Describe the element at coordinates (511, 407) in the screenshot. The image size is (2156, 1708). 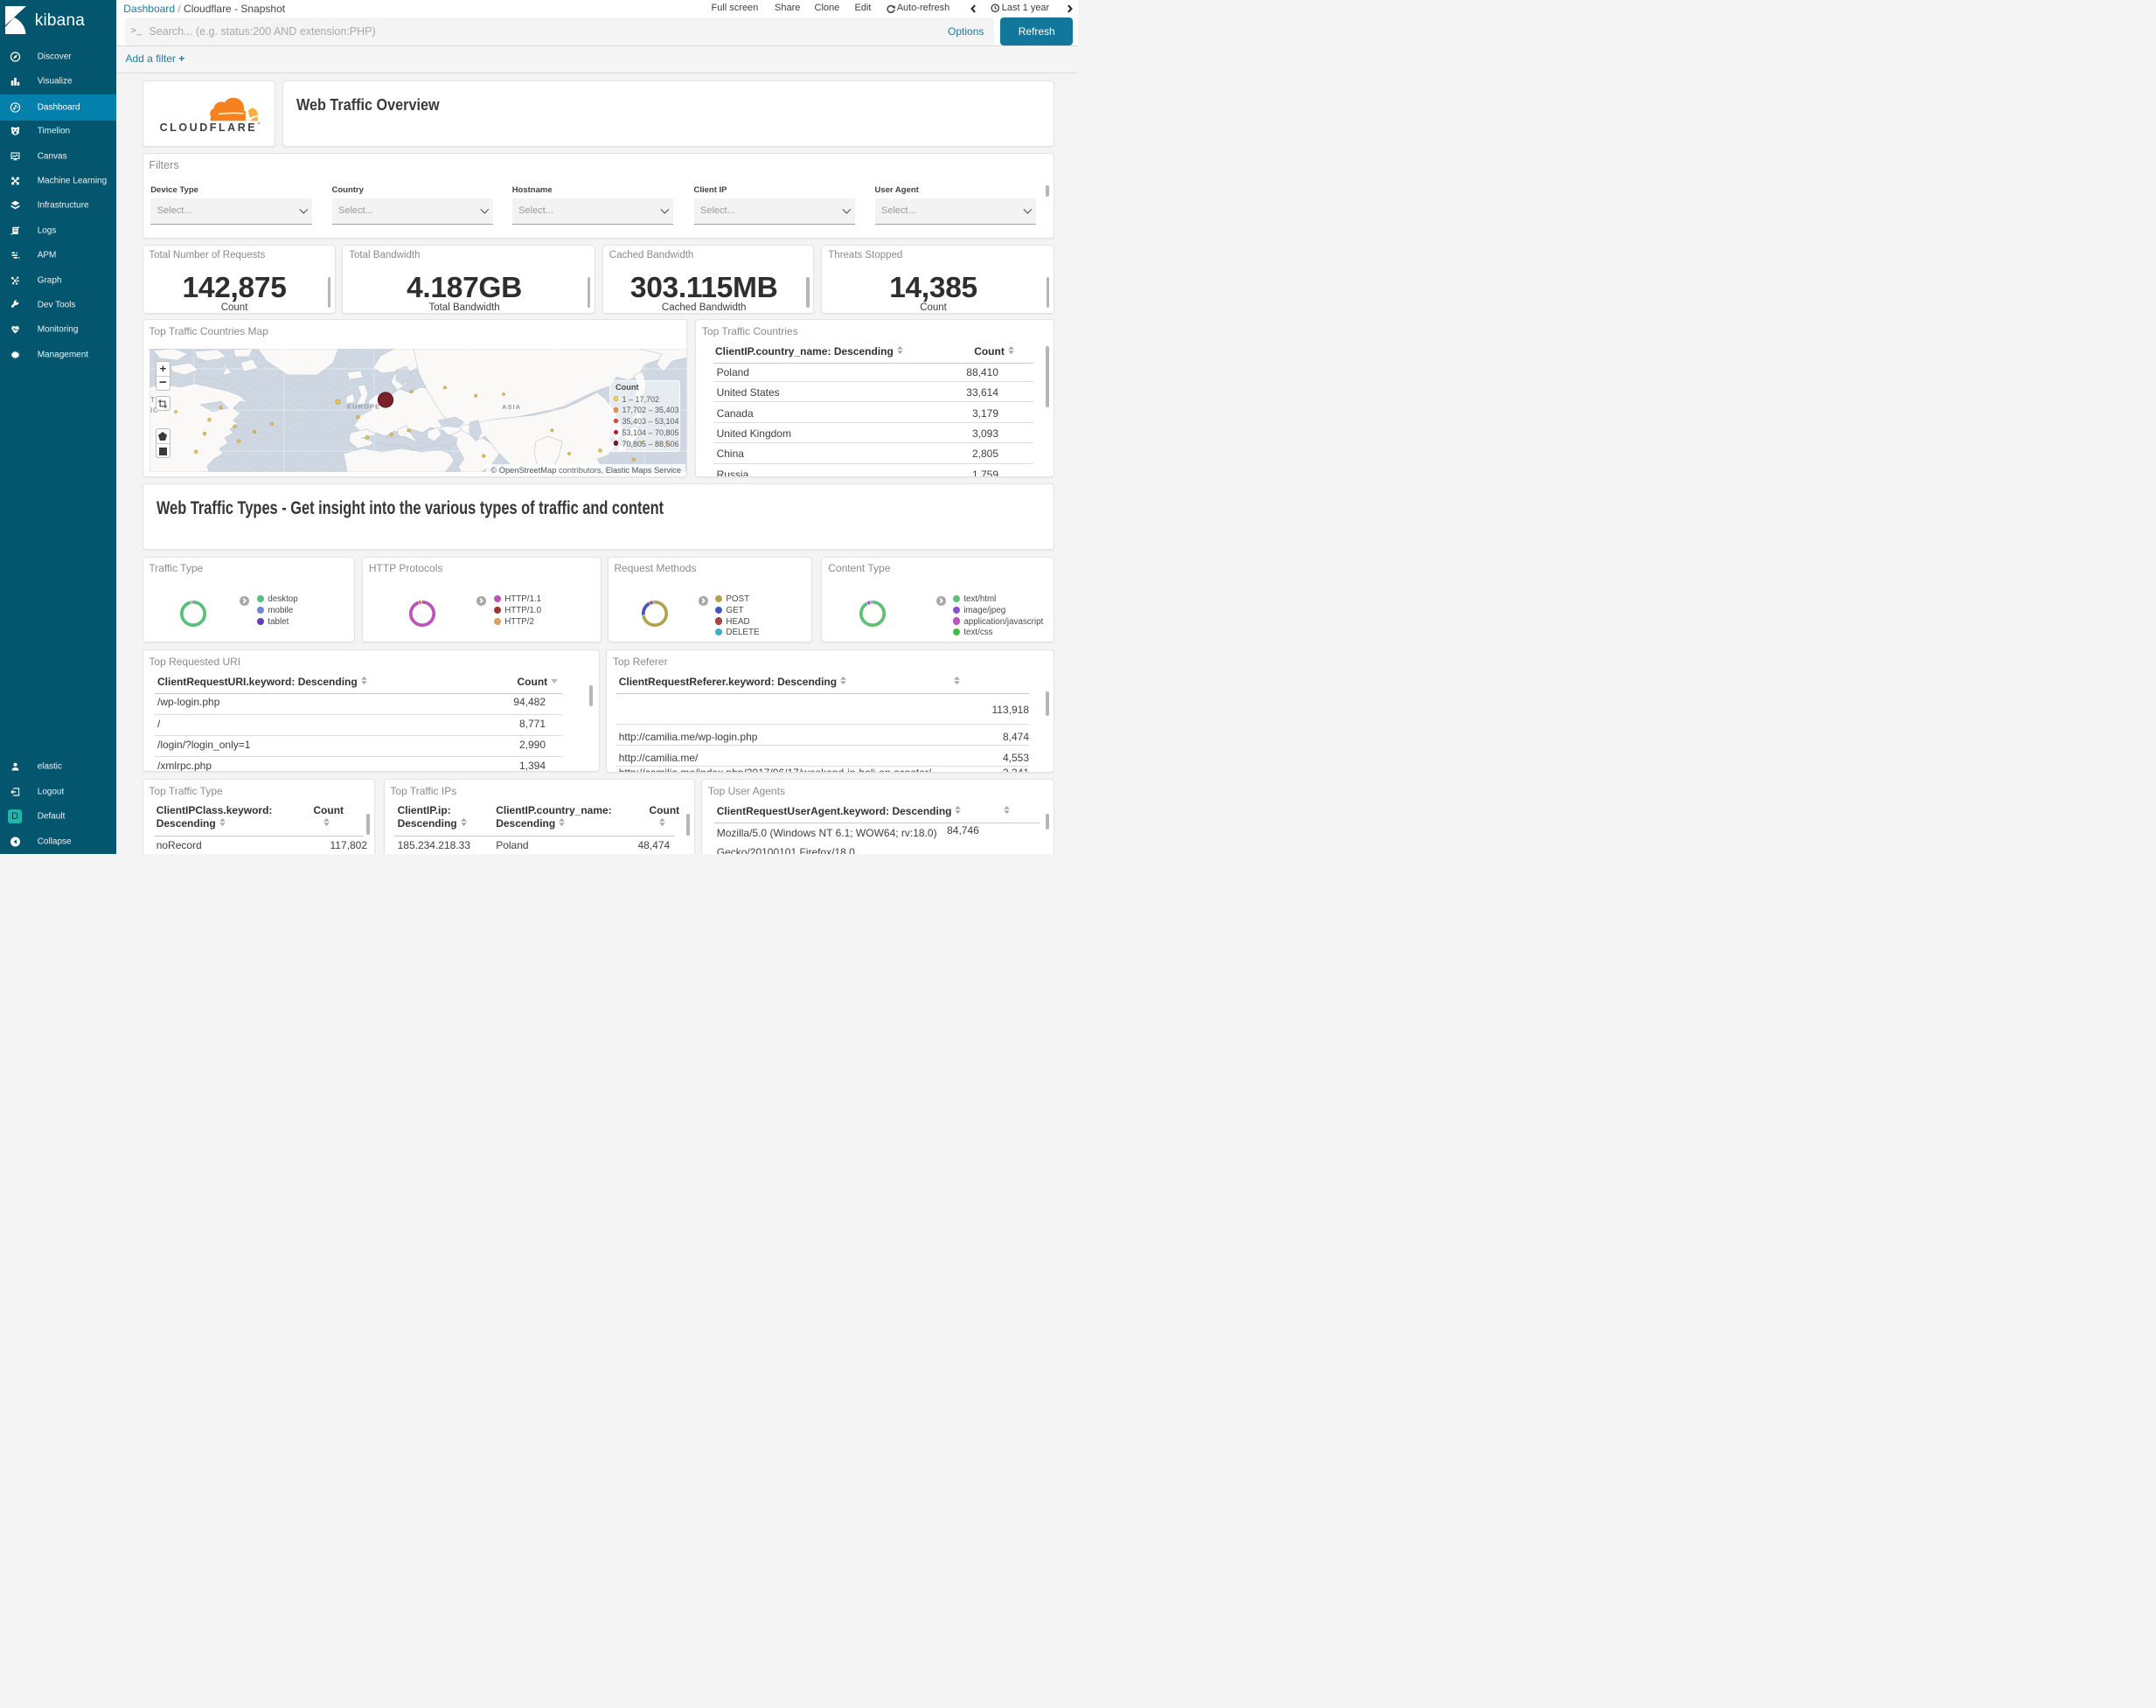
I see `svg-text: ASIA` at that location.